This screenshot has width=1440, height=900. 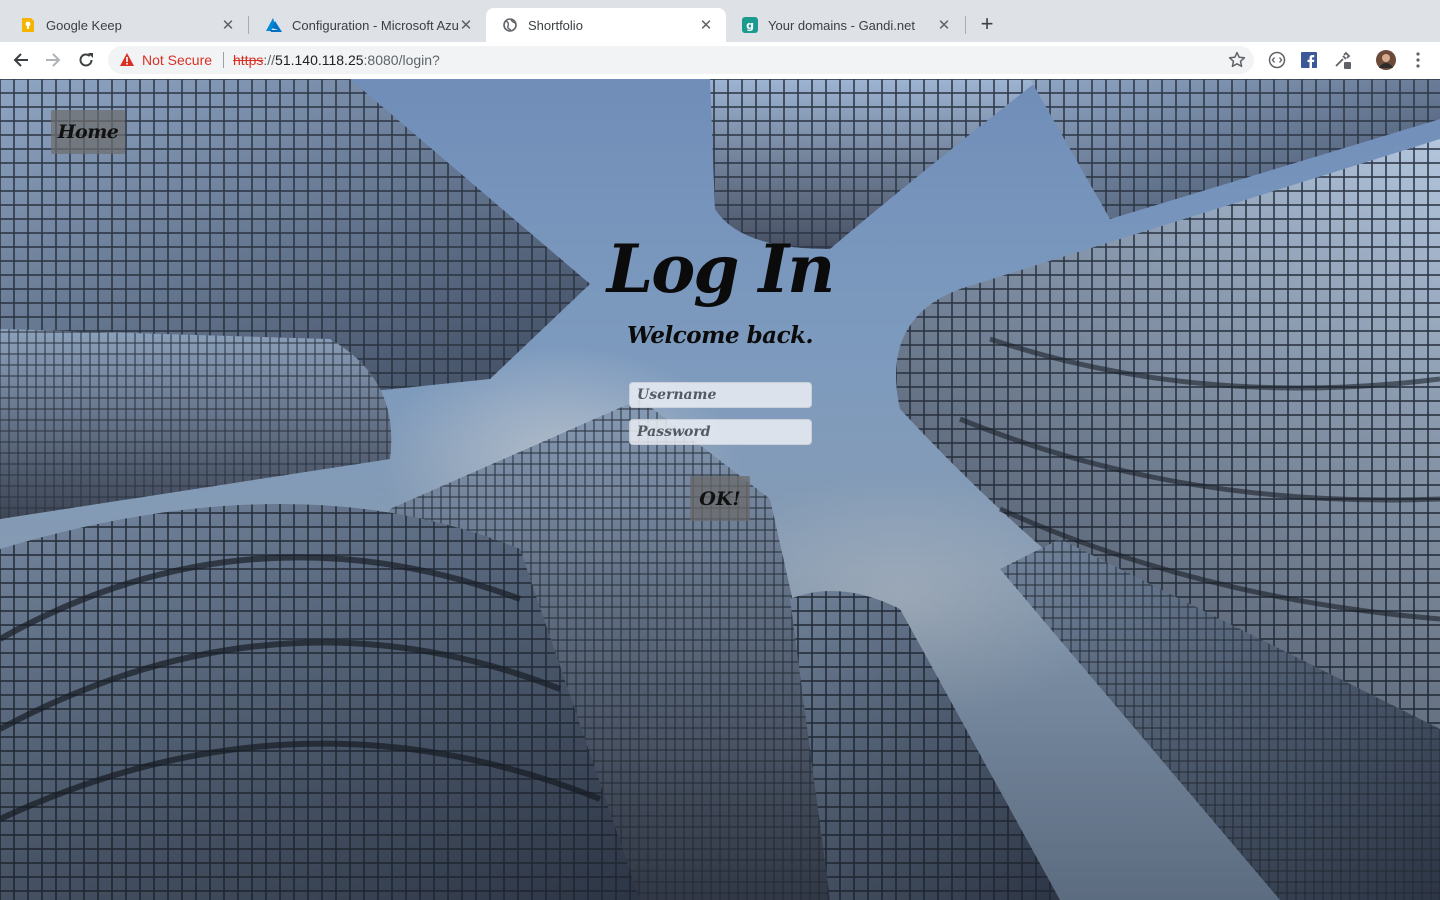 I want to click on azure-icon, so click(x=274, y=25).